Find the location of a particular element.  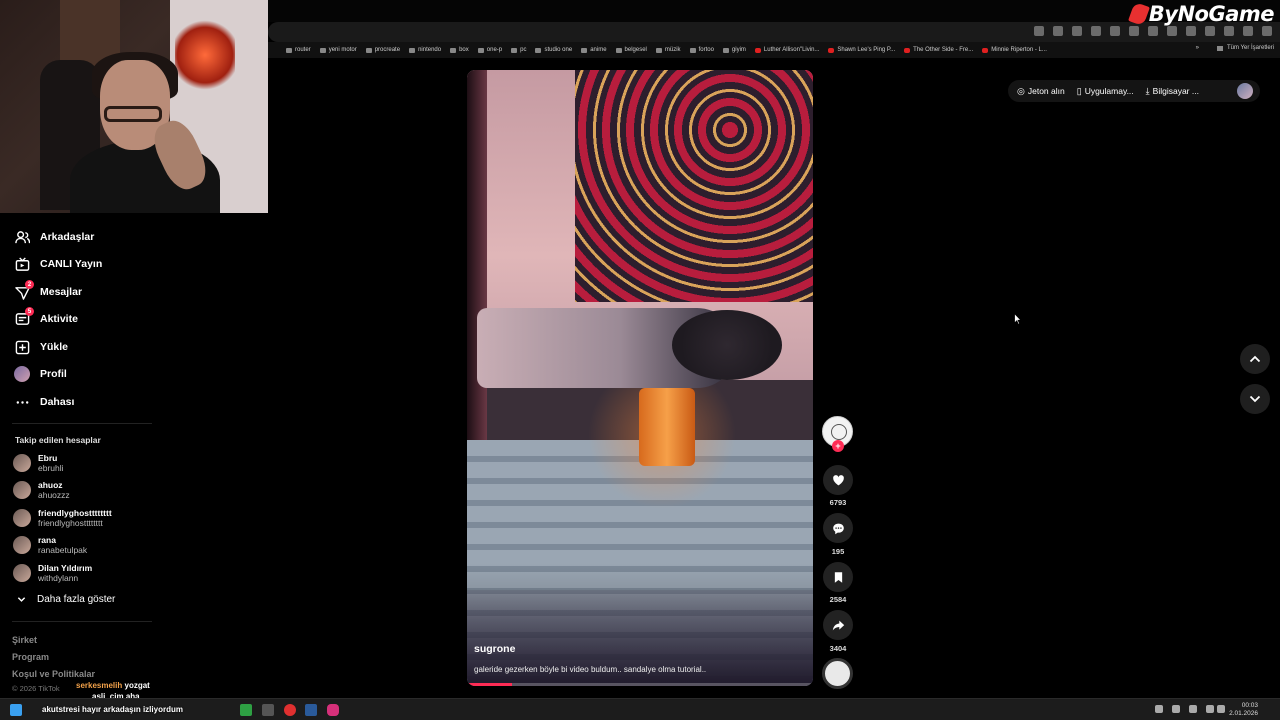

sidebar-item-friends: Arkadaşlar is located at coordinates (54, 237).